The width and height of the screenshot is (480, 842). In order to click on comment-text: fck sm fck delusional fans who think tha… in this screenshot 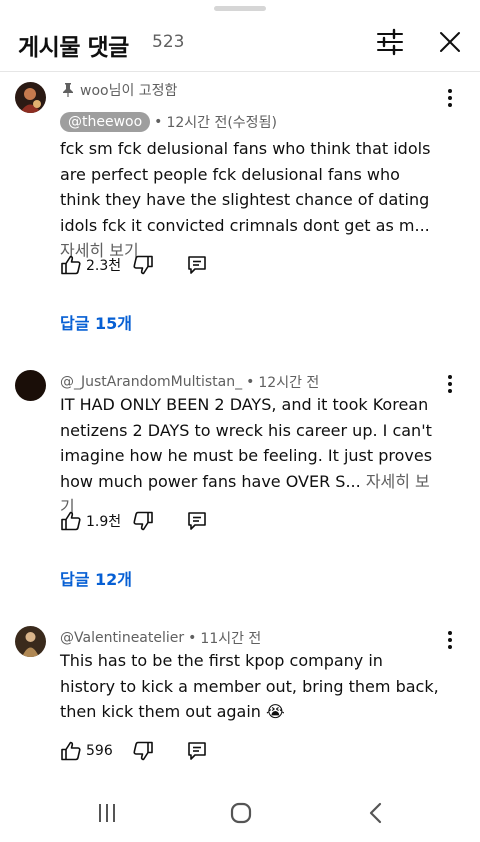, I will do `click(250, 200)`.